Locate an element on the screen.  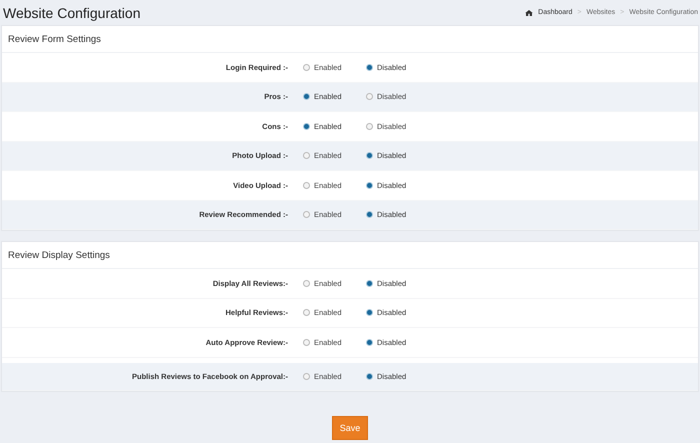
panel-title: Review Form Settings is located at coordinates (54, 39).